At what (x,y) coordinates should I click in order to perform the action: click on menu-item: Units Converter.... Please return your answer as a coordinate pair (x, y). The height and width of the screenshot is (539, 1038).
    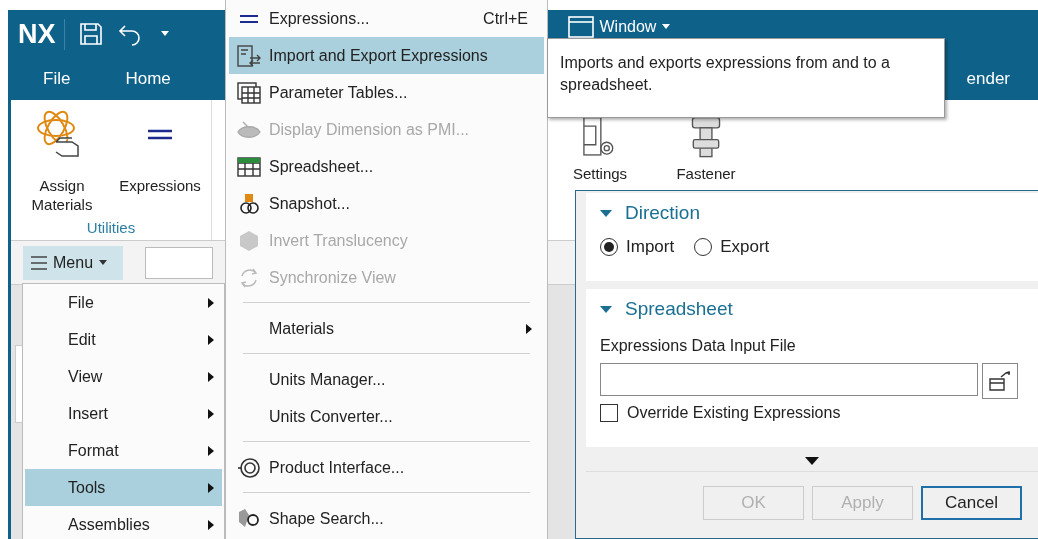
    Looking at the image, I should click on (386, 416).